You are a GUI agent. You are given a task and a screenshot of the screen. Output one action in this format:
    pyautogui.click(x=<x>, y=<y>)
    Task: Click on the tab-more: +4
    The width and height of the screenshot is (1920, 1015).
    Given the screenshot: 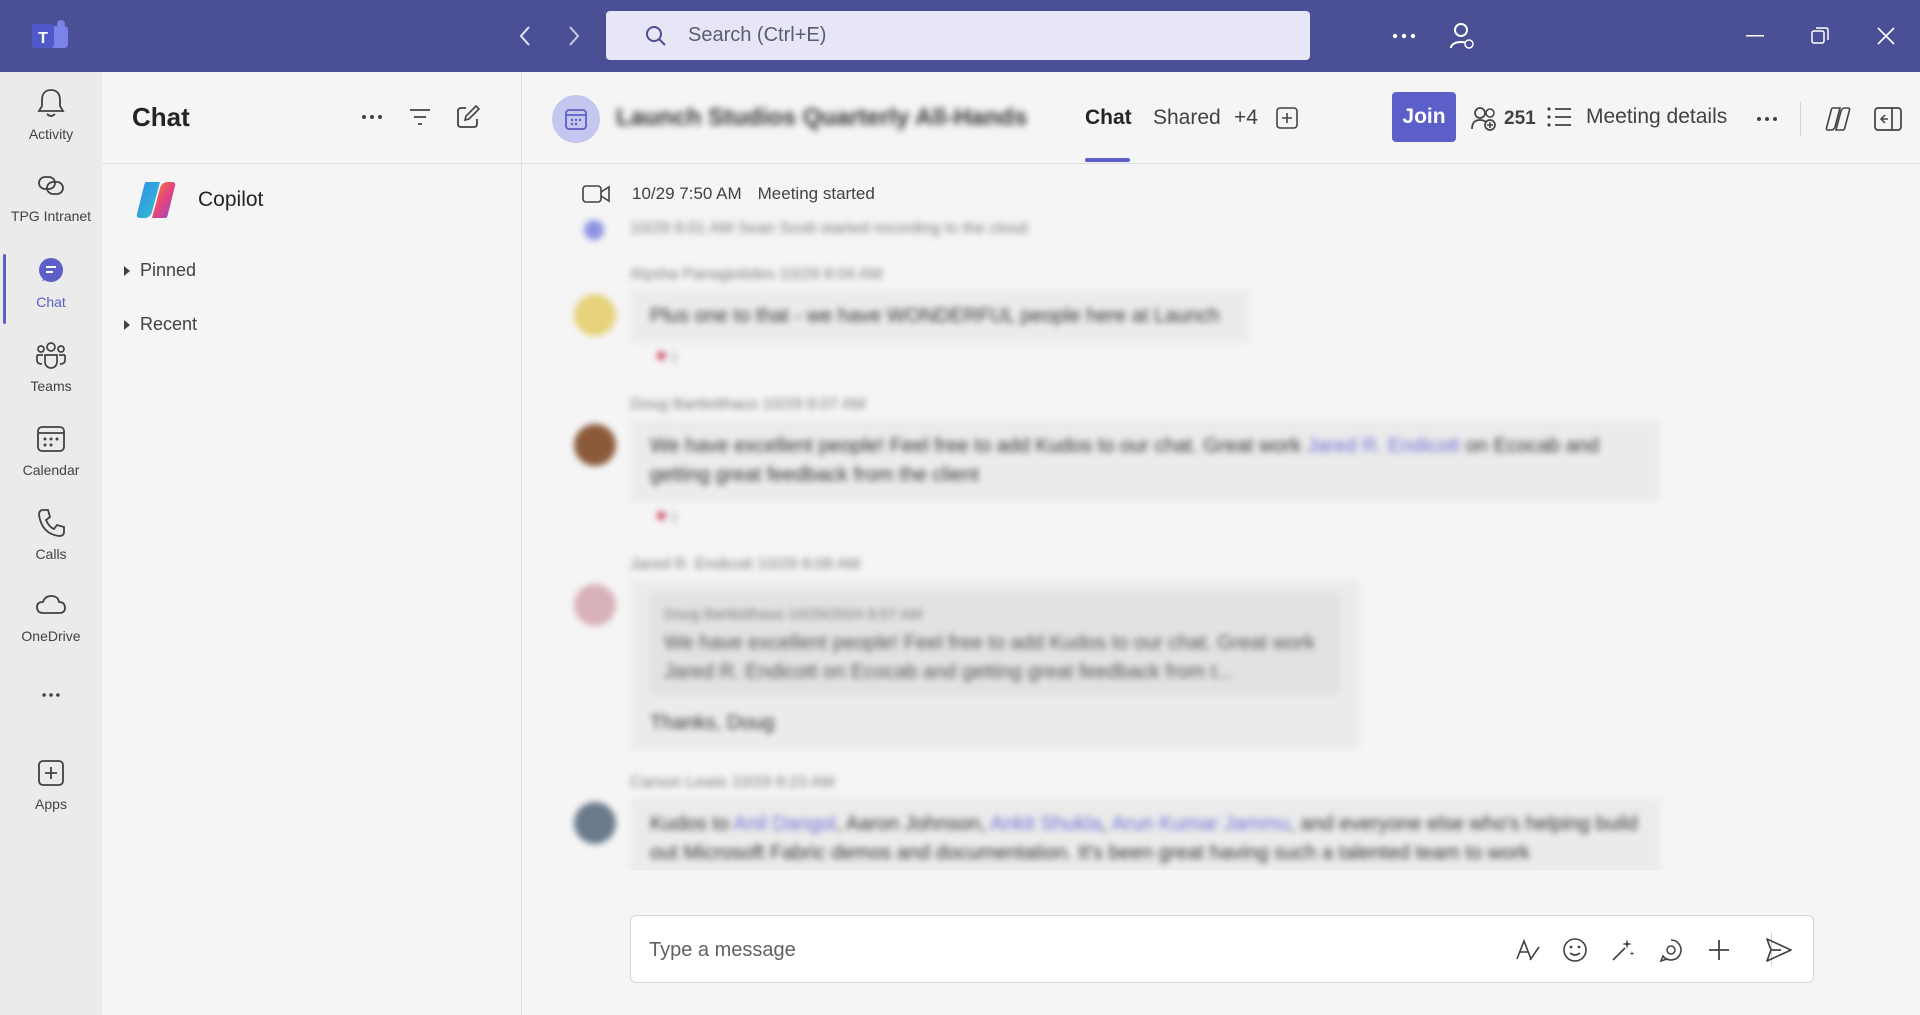 What is the action you would take?
    pyautogui.click(x=1246, y=118)
    